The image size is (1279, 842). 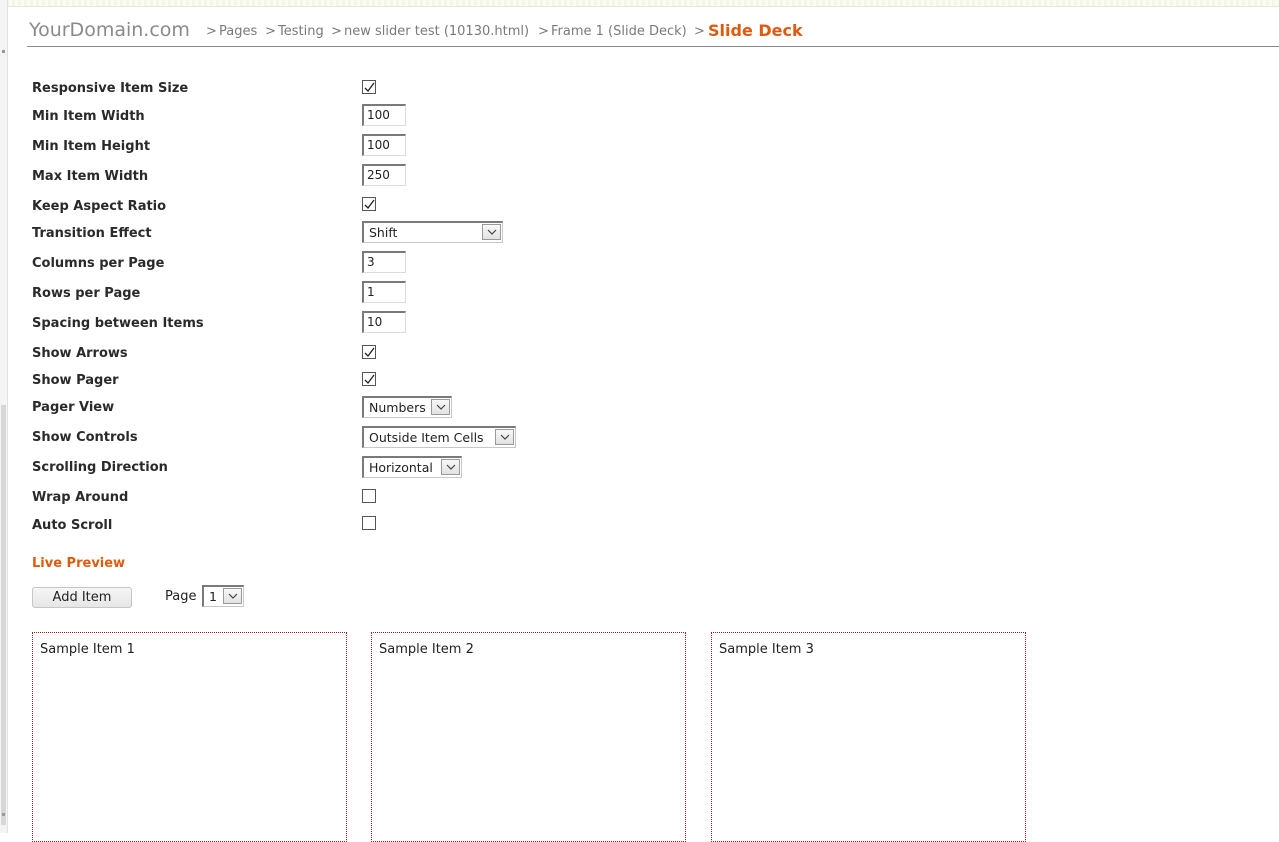 I want to click on min-item-width-label: Min Item Width, so click(x=88, y=116).